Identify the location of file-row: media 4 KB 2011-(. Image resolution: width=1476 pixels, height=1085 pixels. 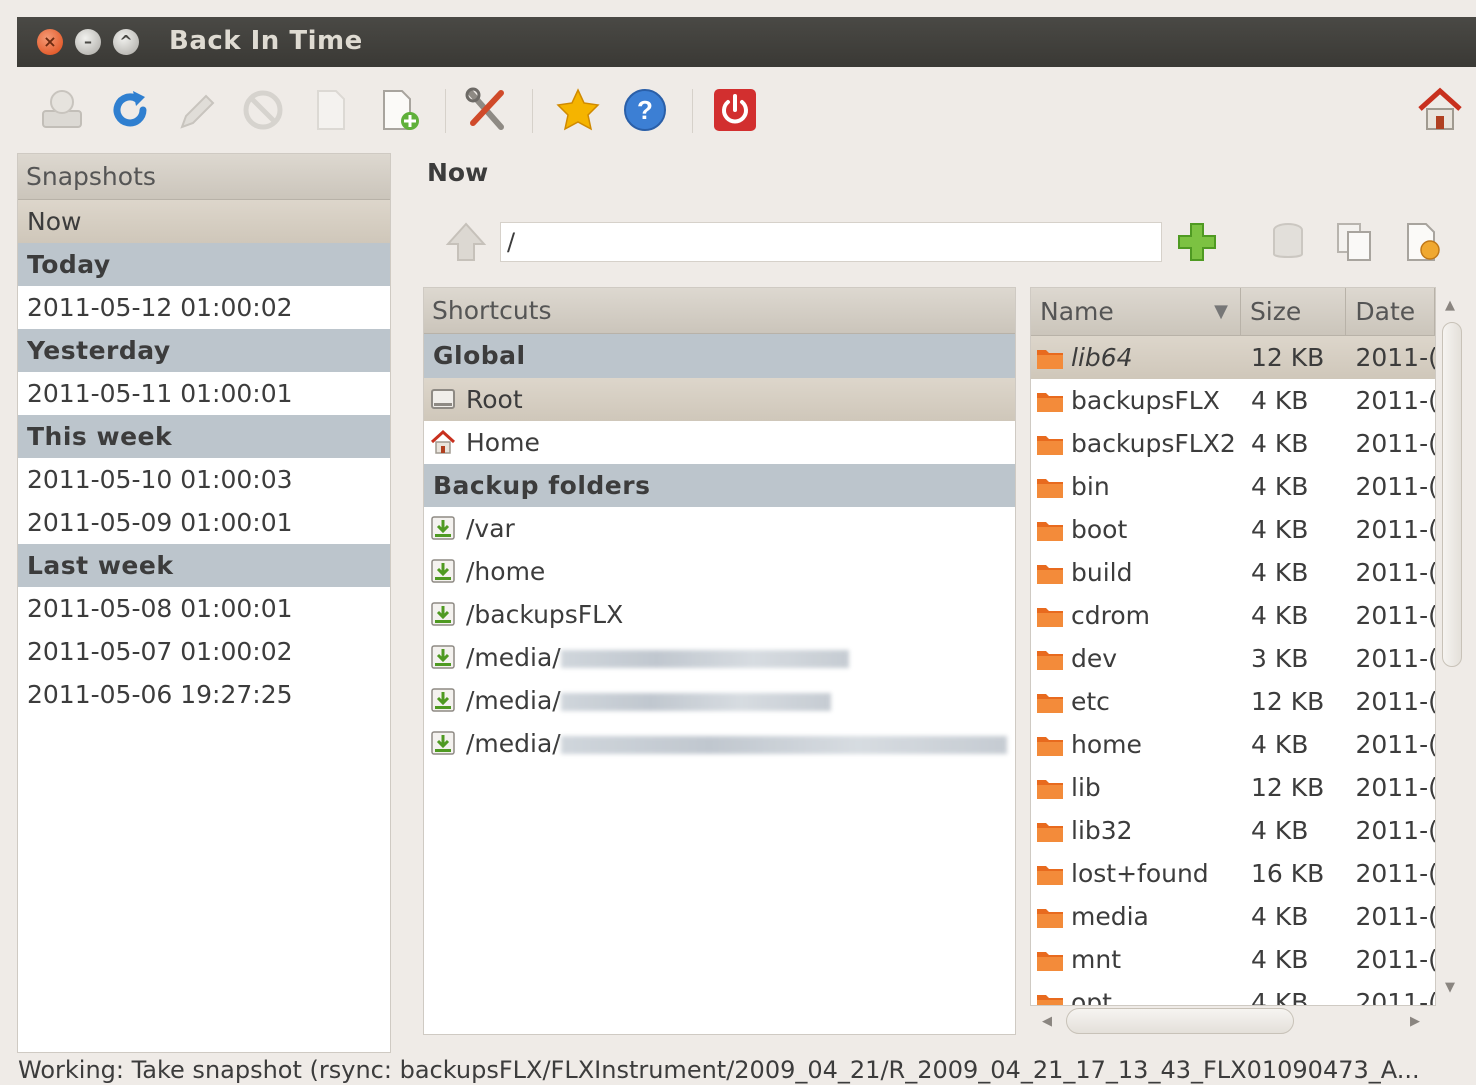
(1233, 916).